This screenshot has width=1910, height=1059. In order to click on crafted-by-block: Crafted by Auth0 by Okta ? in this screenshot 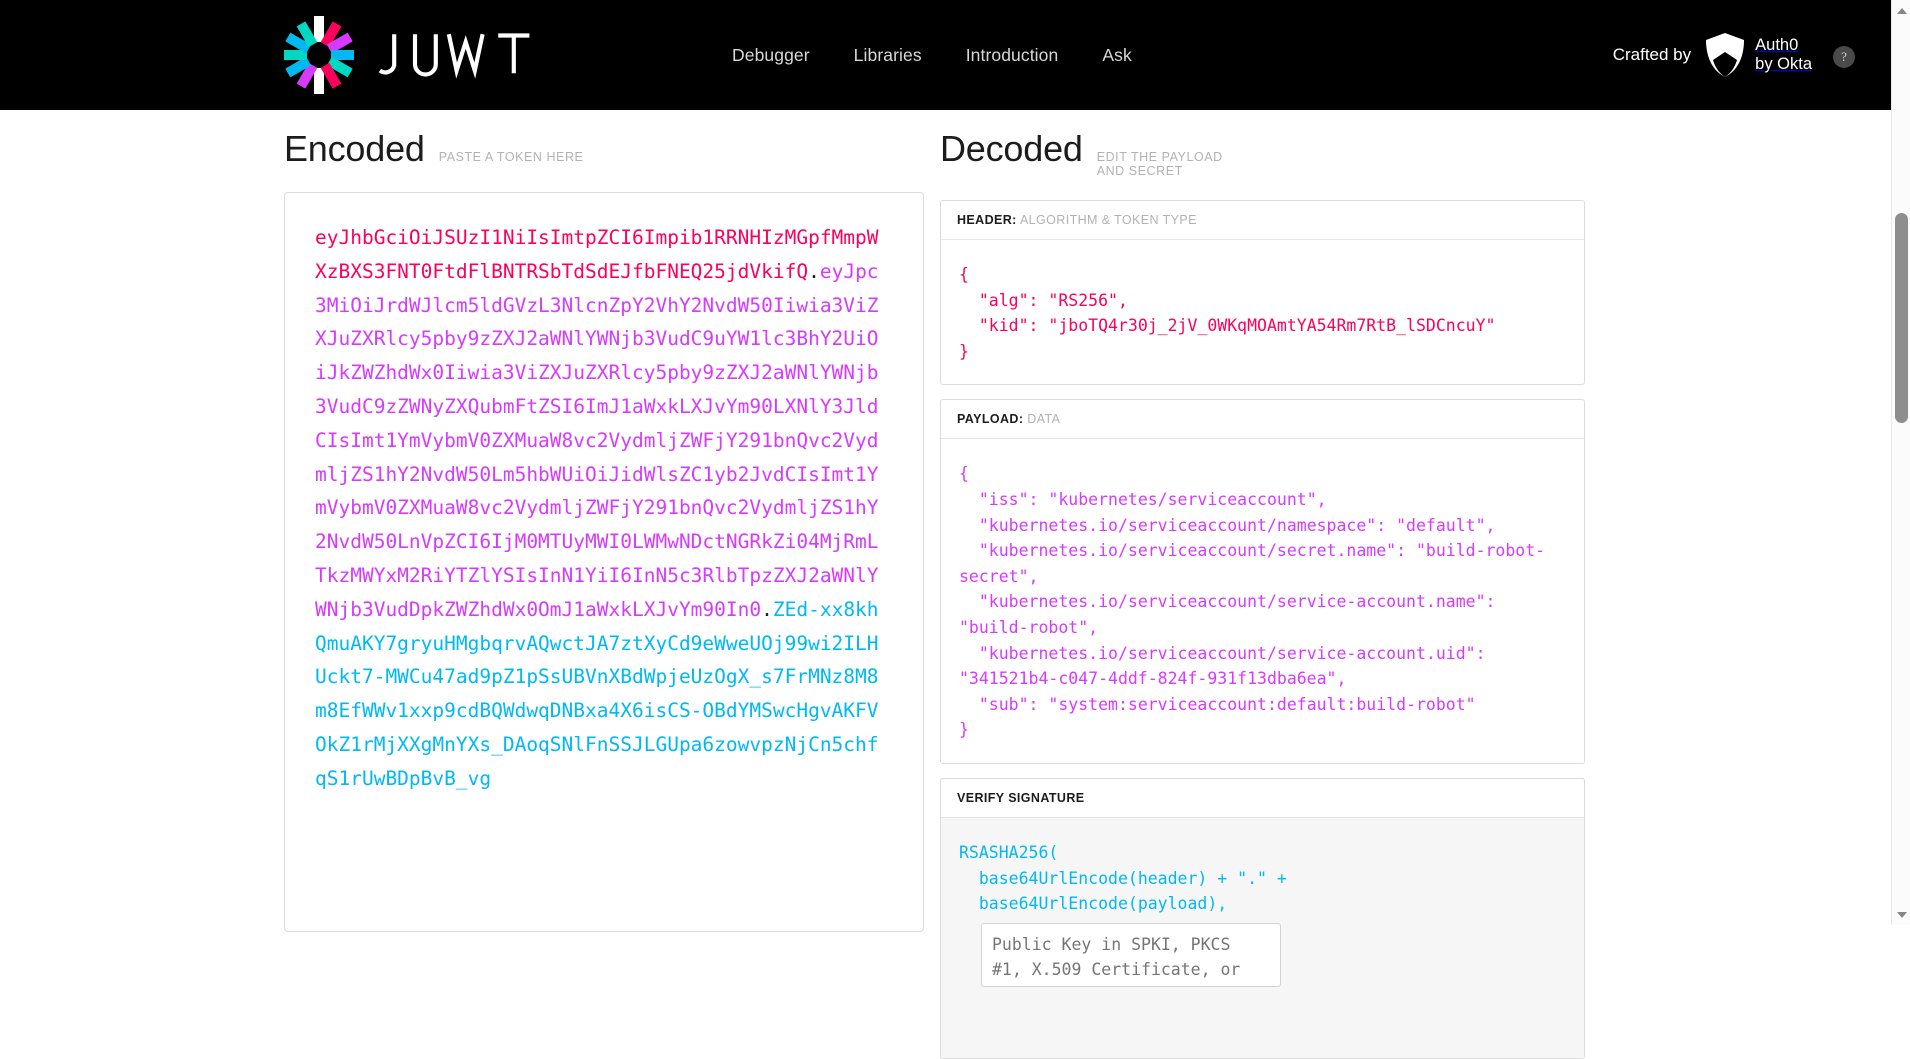, I will do `click(1734, 55)`.